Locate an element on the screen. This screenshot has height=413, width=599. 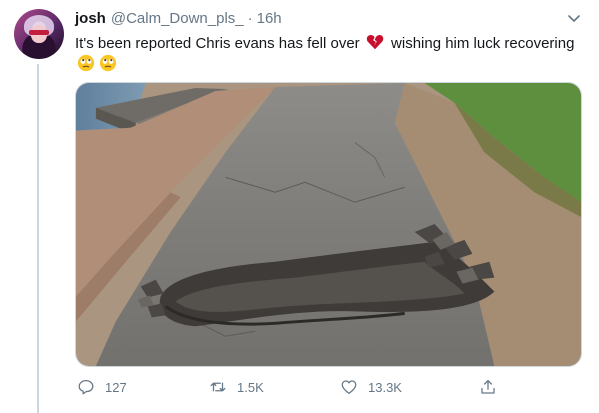
reply-icon is located at coordinates (86, 387).